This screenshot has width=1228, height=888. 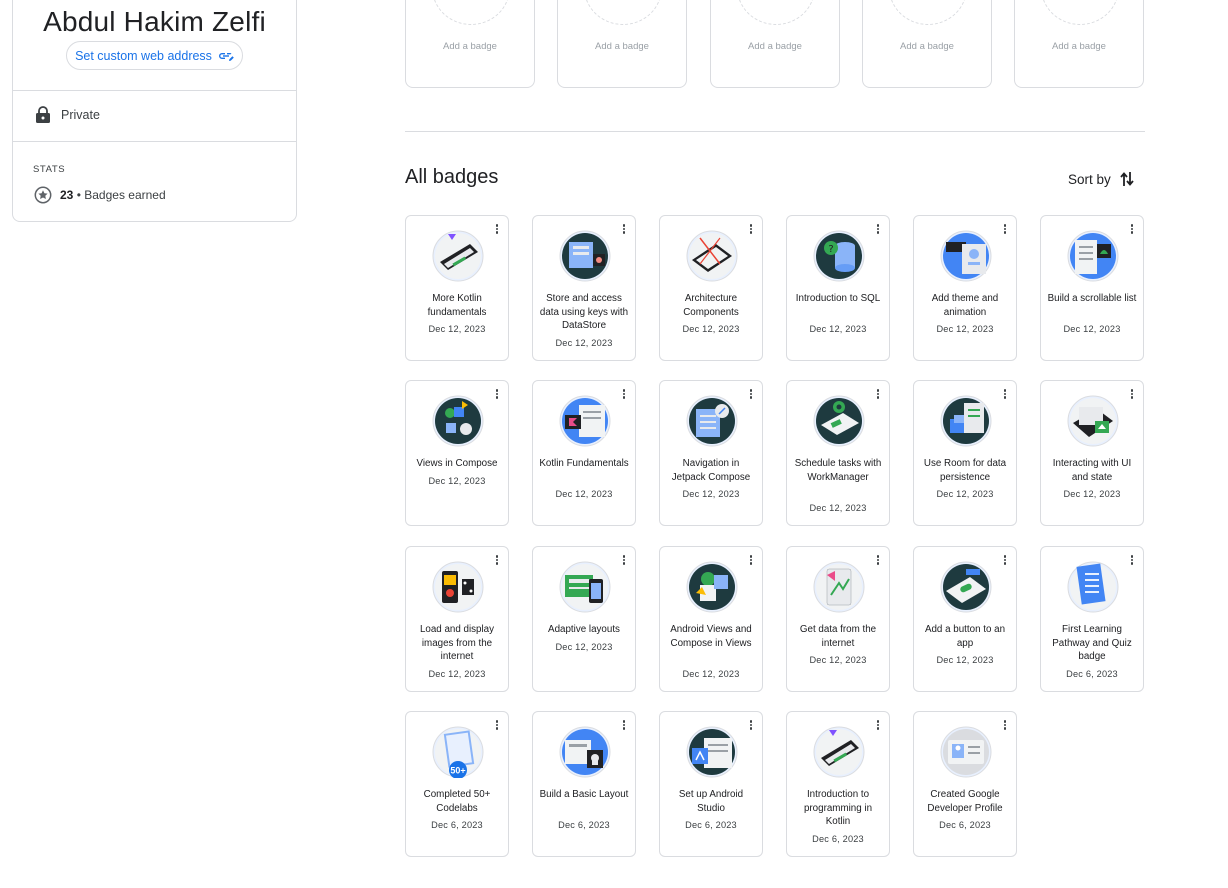 What do you see at coordinates (67, 195) in the screenshot?
I see `badges-count: 23` at bounding box center [67, 195].